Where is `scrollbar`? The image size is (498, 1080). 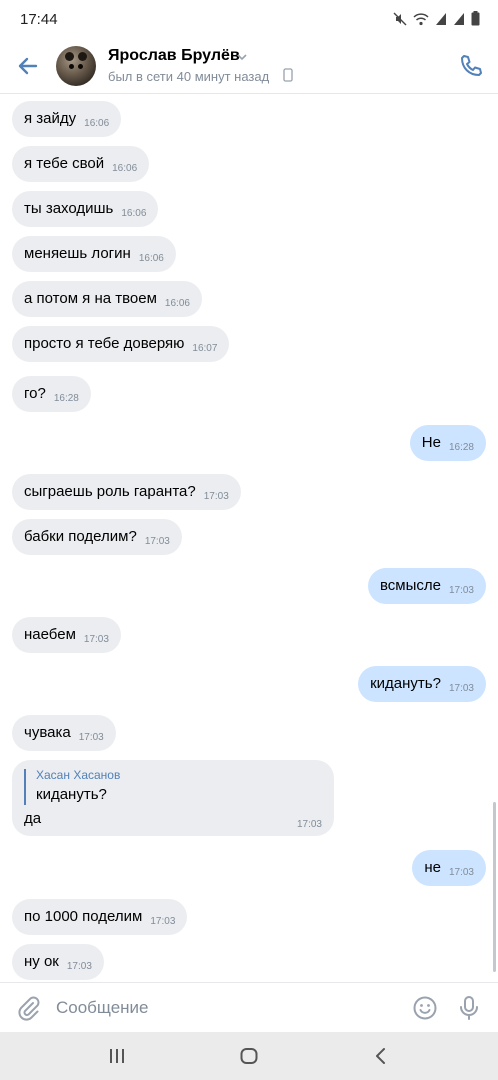 scrollbar is located at coordinates (494, 887).